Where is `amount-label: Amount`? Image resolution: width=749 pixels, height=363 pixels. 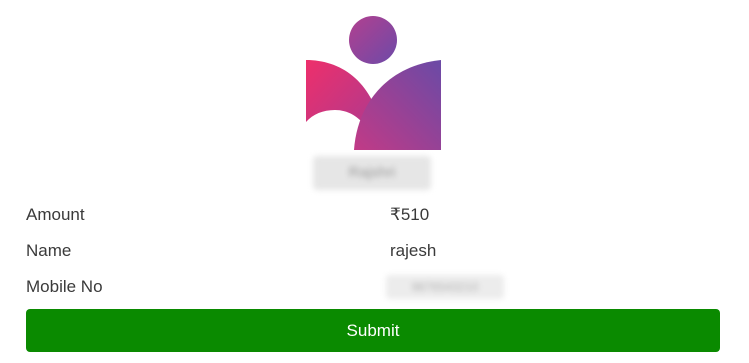 amount-label: Amount is located at coordinates (55, 214).